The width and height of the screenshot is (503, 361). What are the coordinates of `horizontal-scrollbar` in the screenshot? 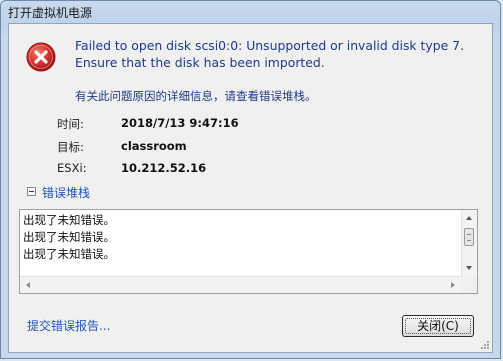 It's located at (240, 284).